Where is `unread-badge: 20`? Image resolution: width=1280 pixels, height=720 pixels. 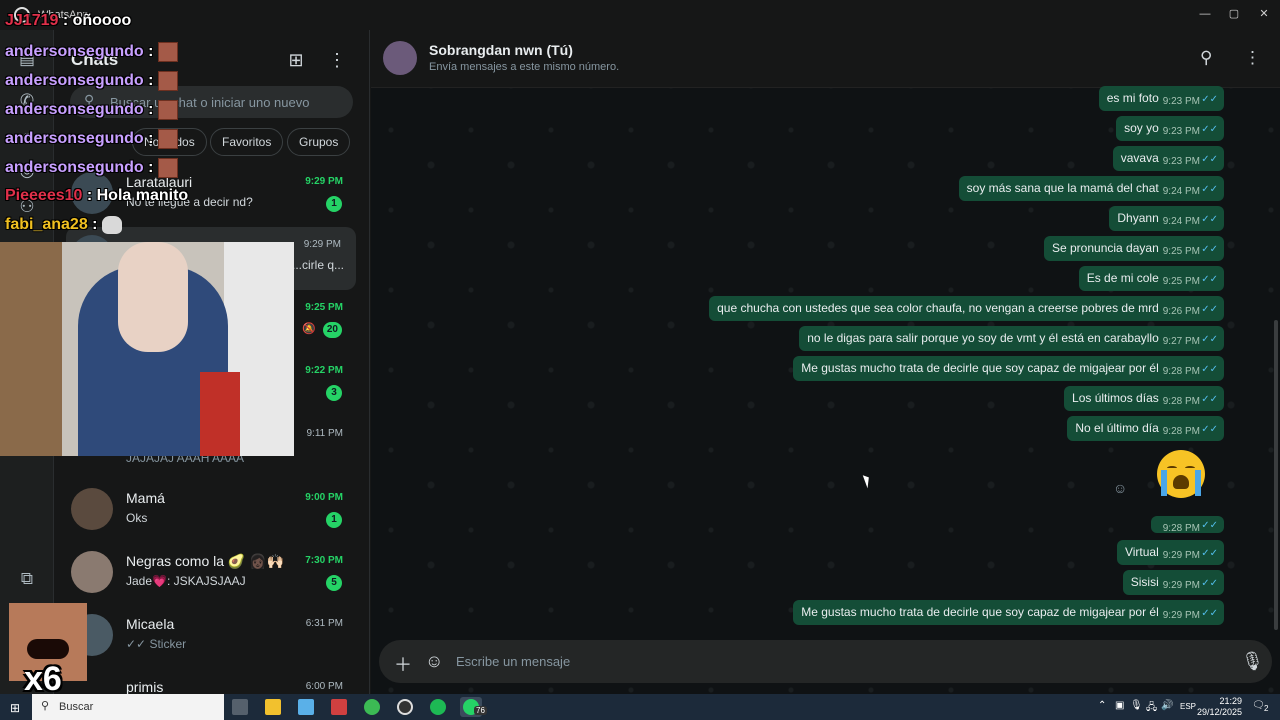 unread-badge: 20 is located at coordinates (332, 330).